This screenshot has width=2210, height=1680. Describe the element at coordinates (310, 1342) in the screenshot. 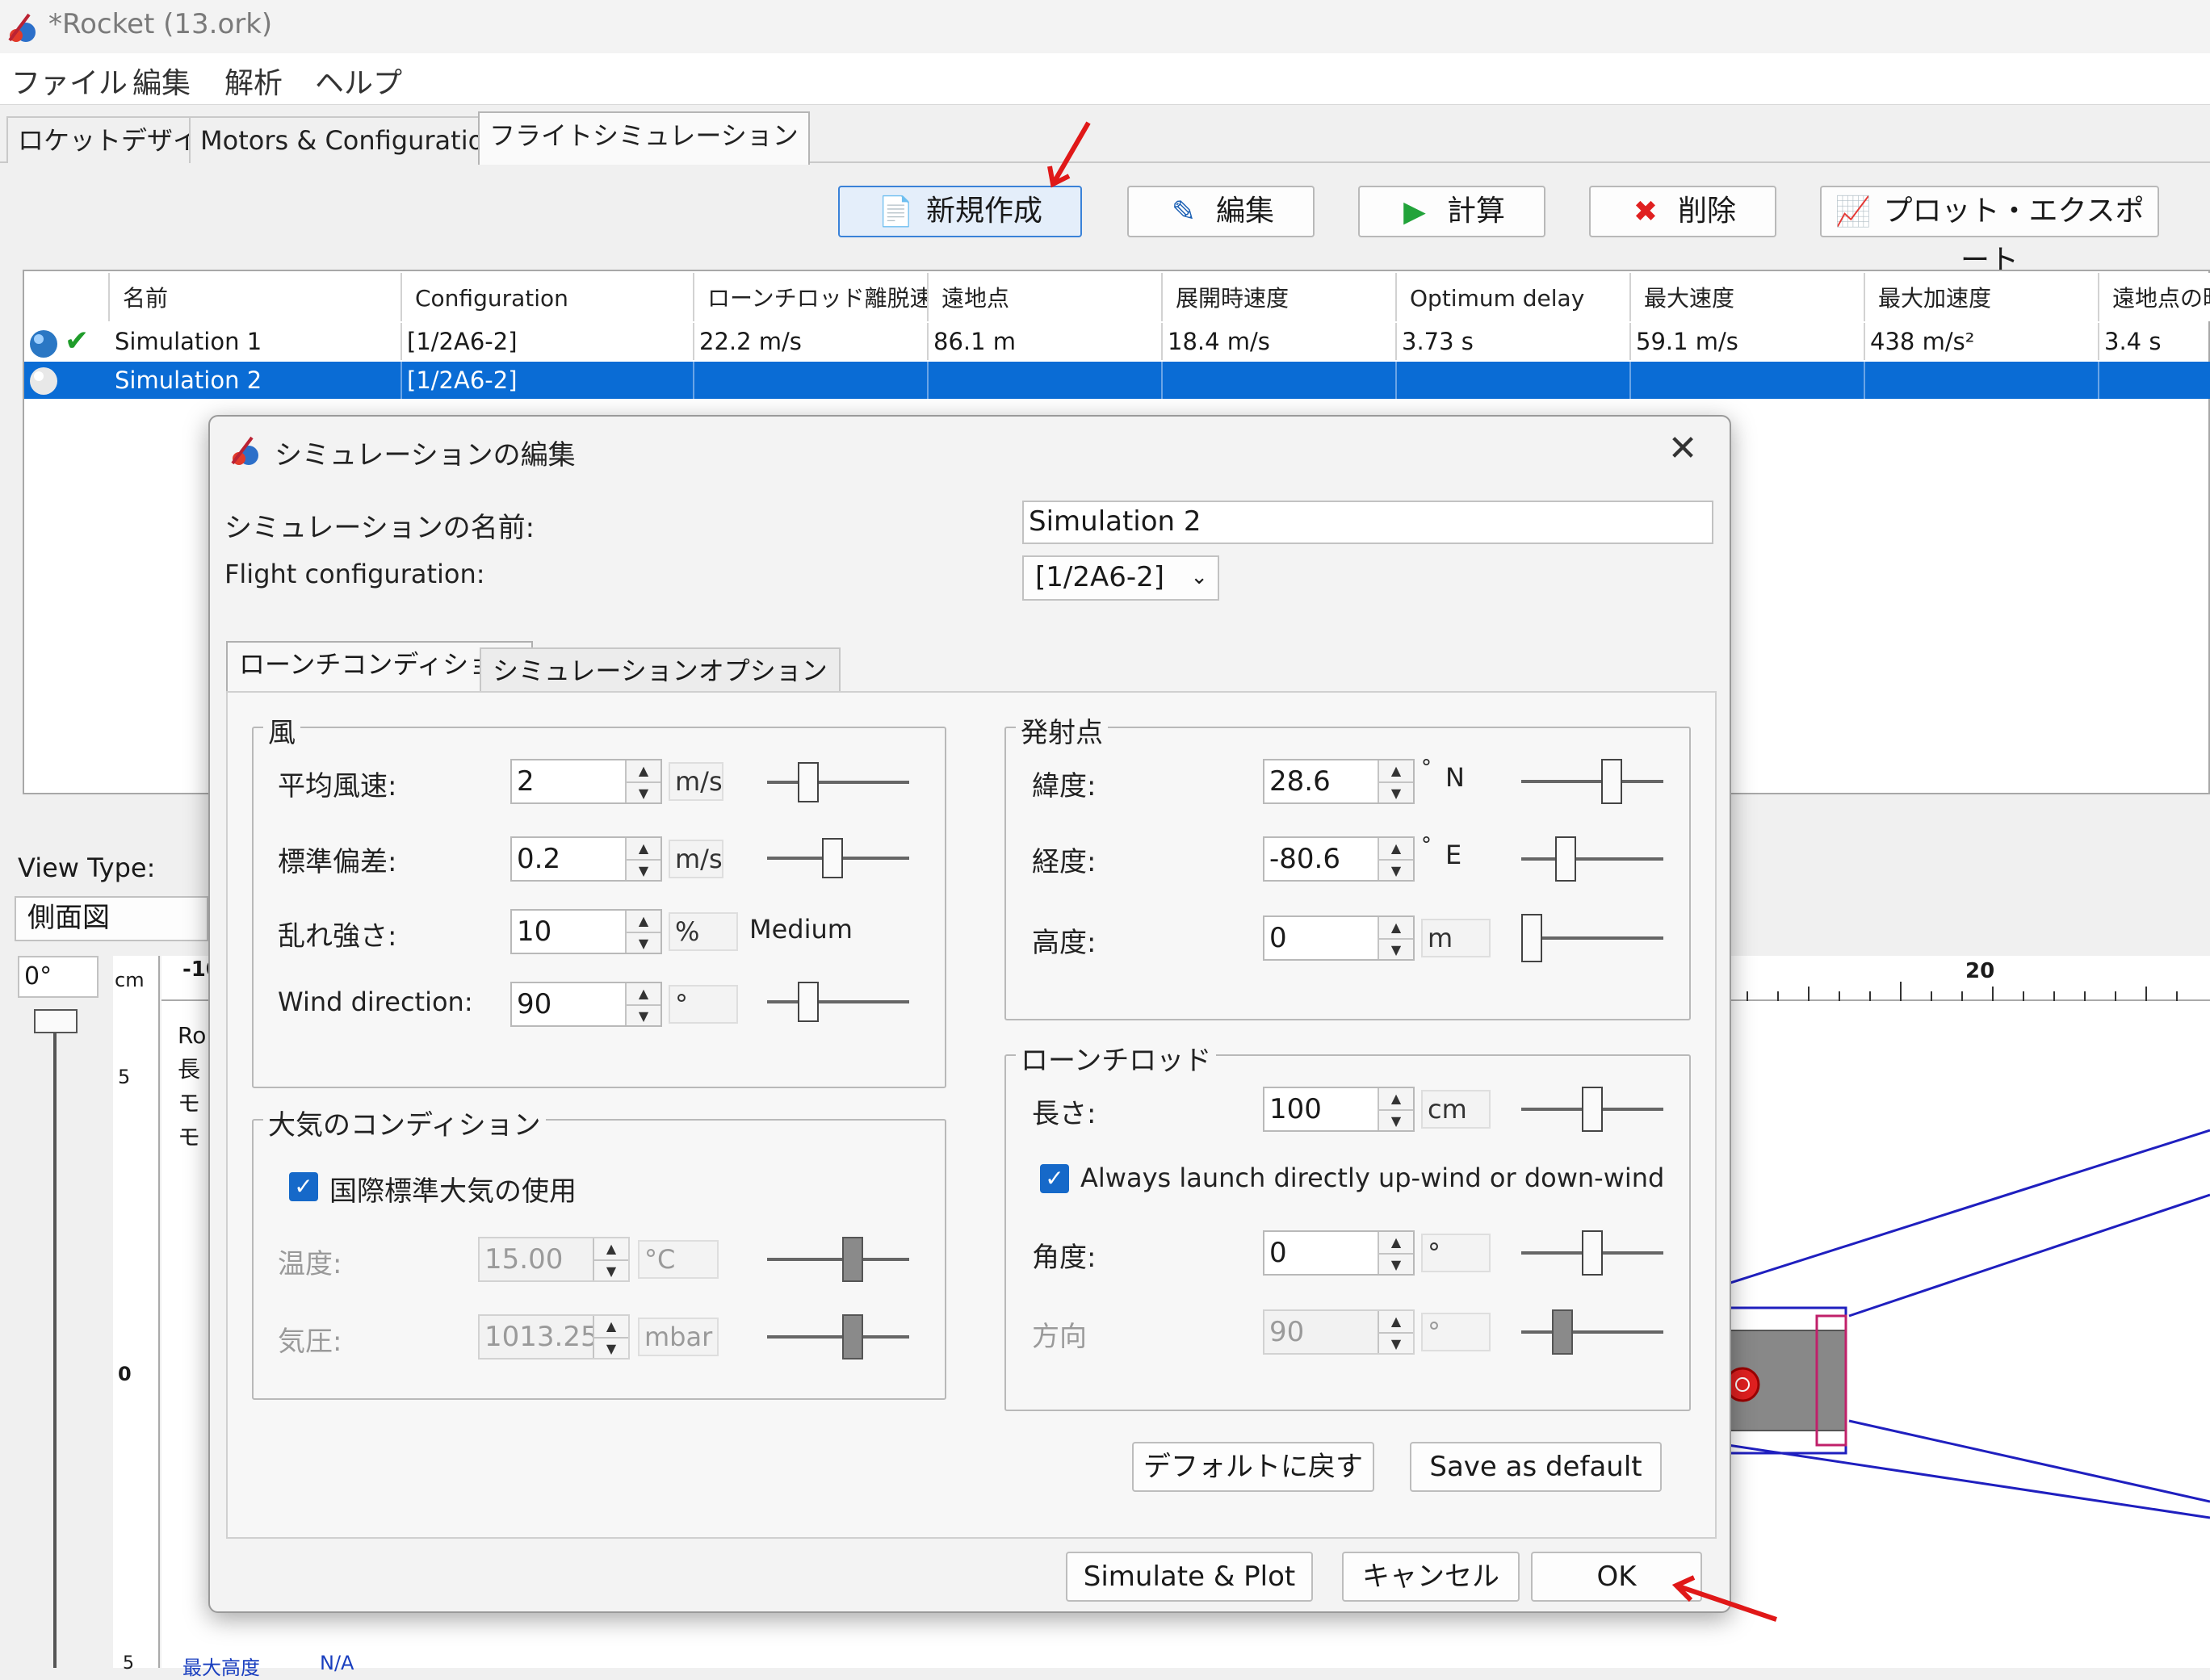

I see `pressure-label: 気圧:` at that location.